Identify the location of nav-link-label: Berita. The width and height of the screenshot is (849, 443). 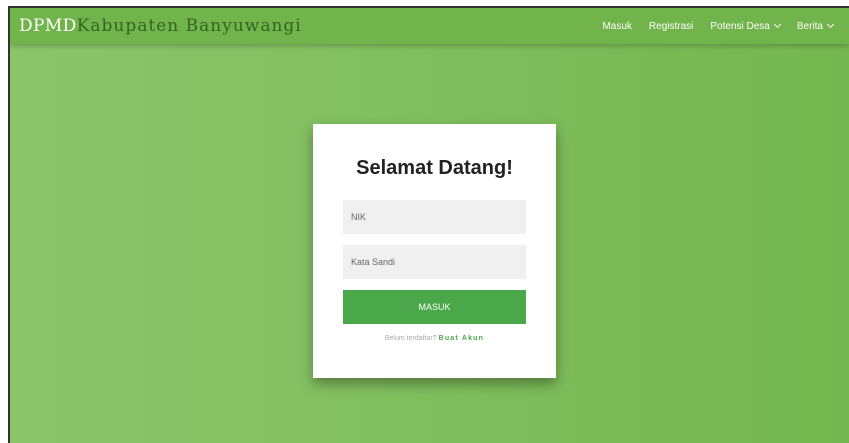
(809, 26).